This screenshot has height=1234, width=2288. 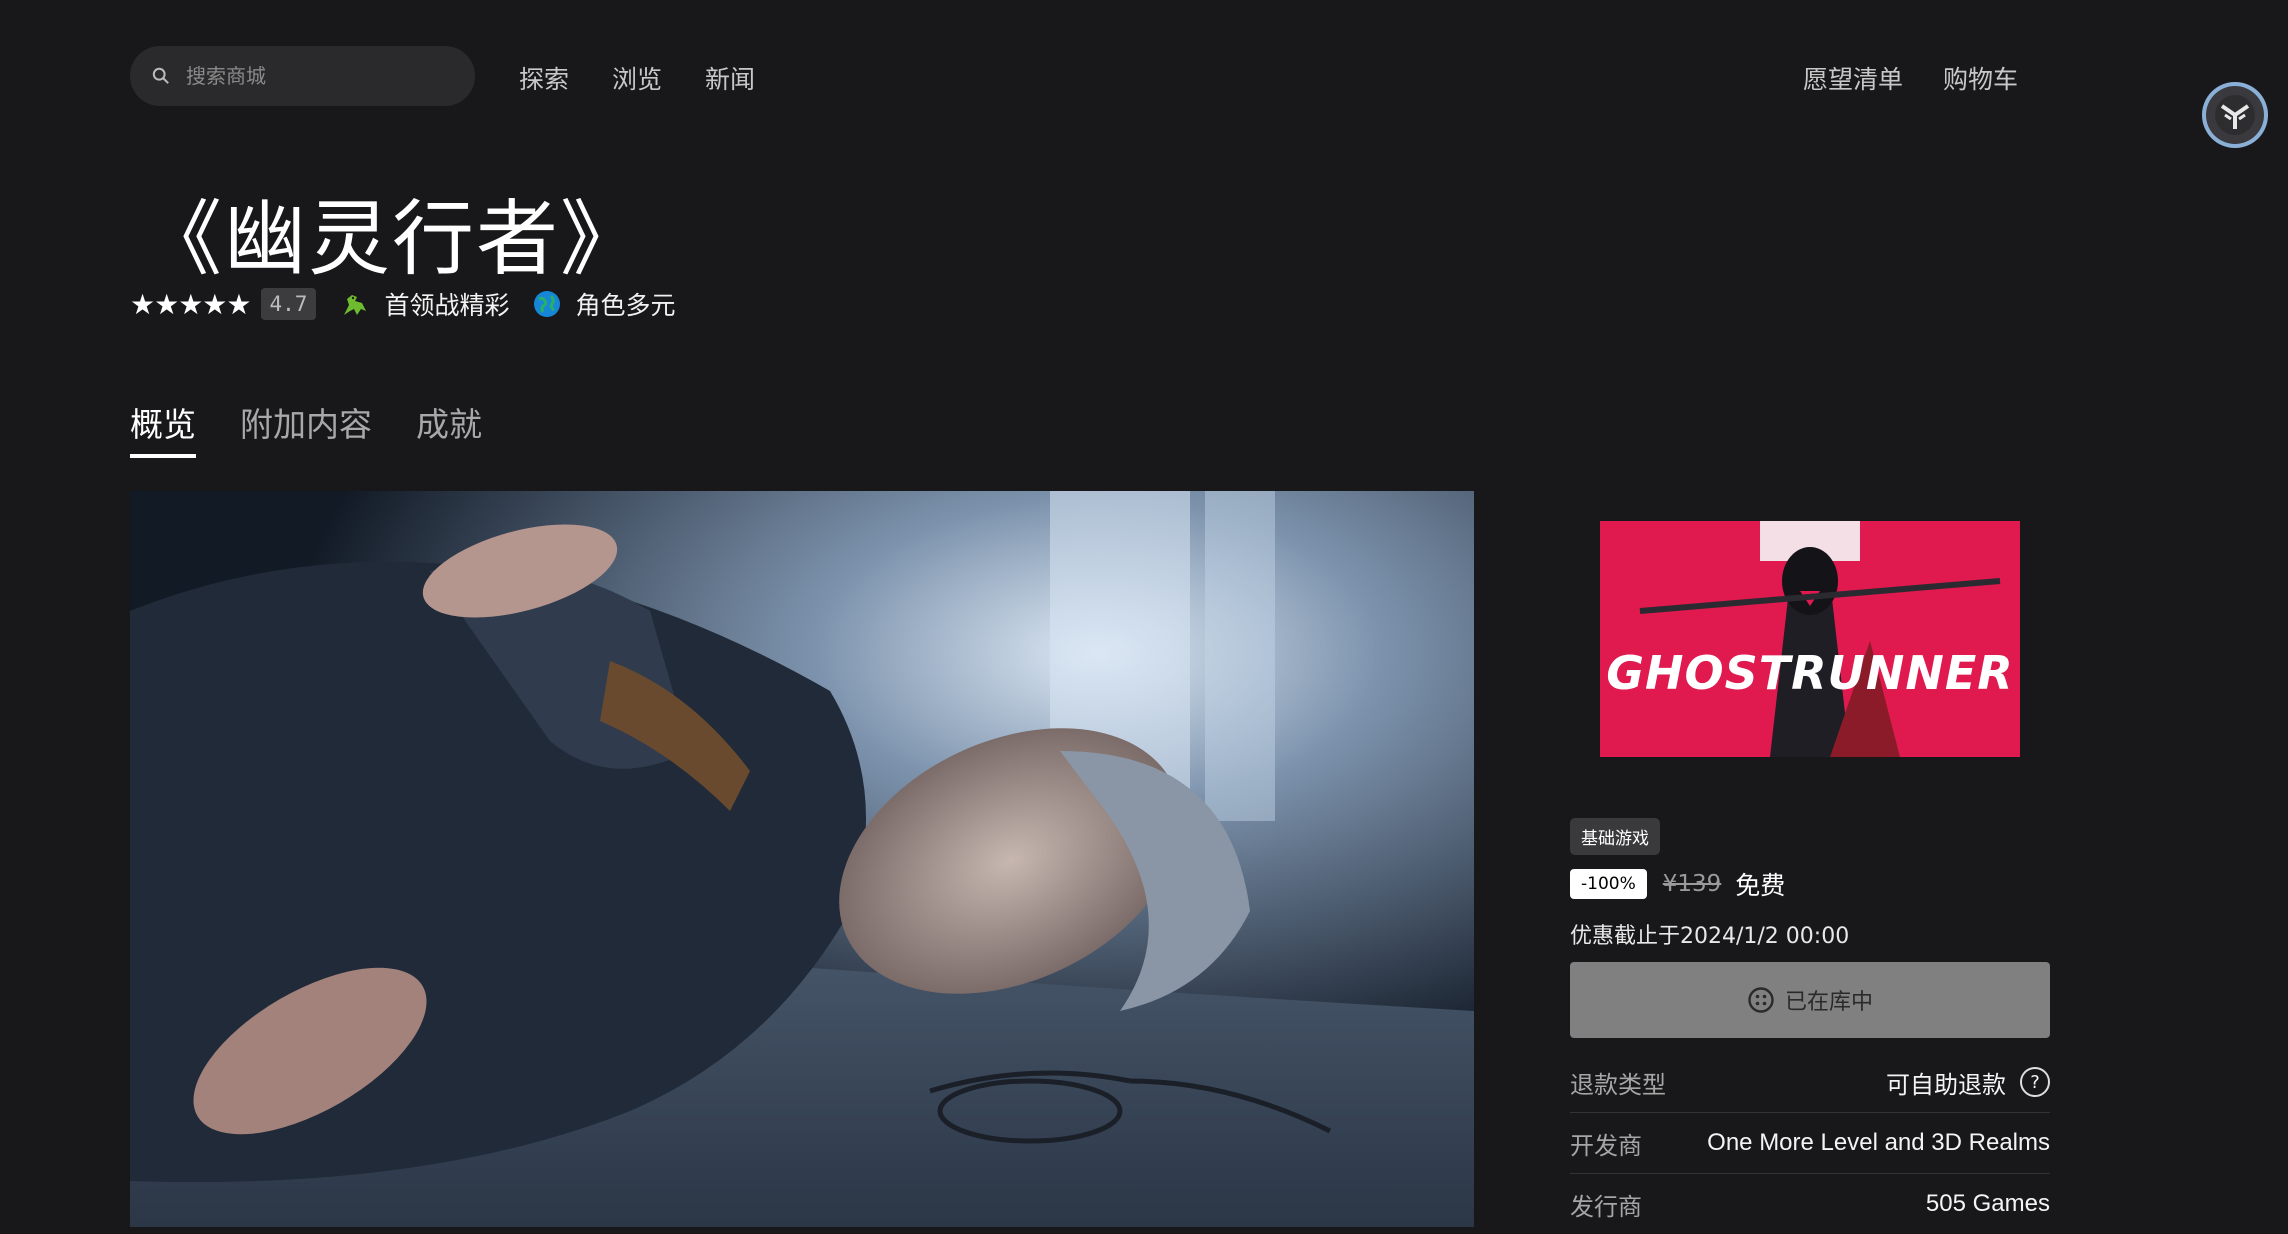 I want to click on avatar-logo-icon, so click(x=2235, y=115).